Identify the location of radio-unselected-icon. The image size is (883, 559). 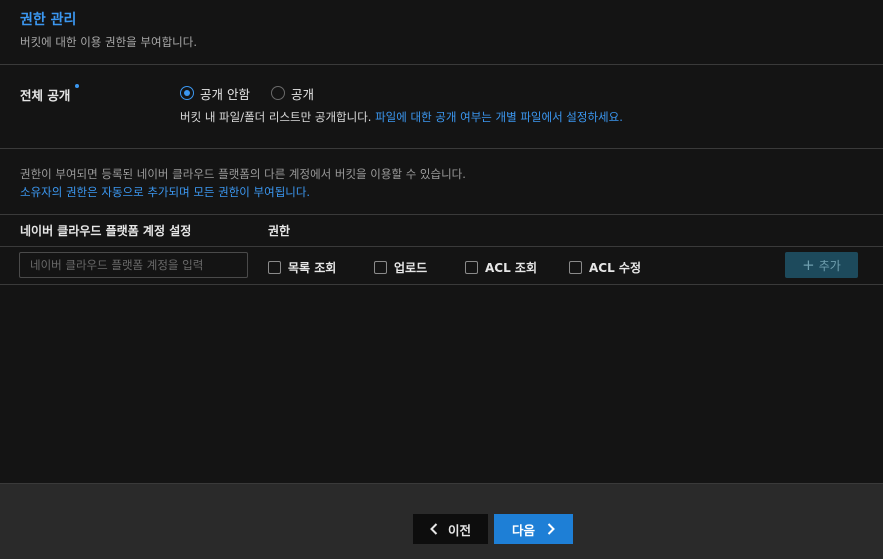
(278, 93).